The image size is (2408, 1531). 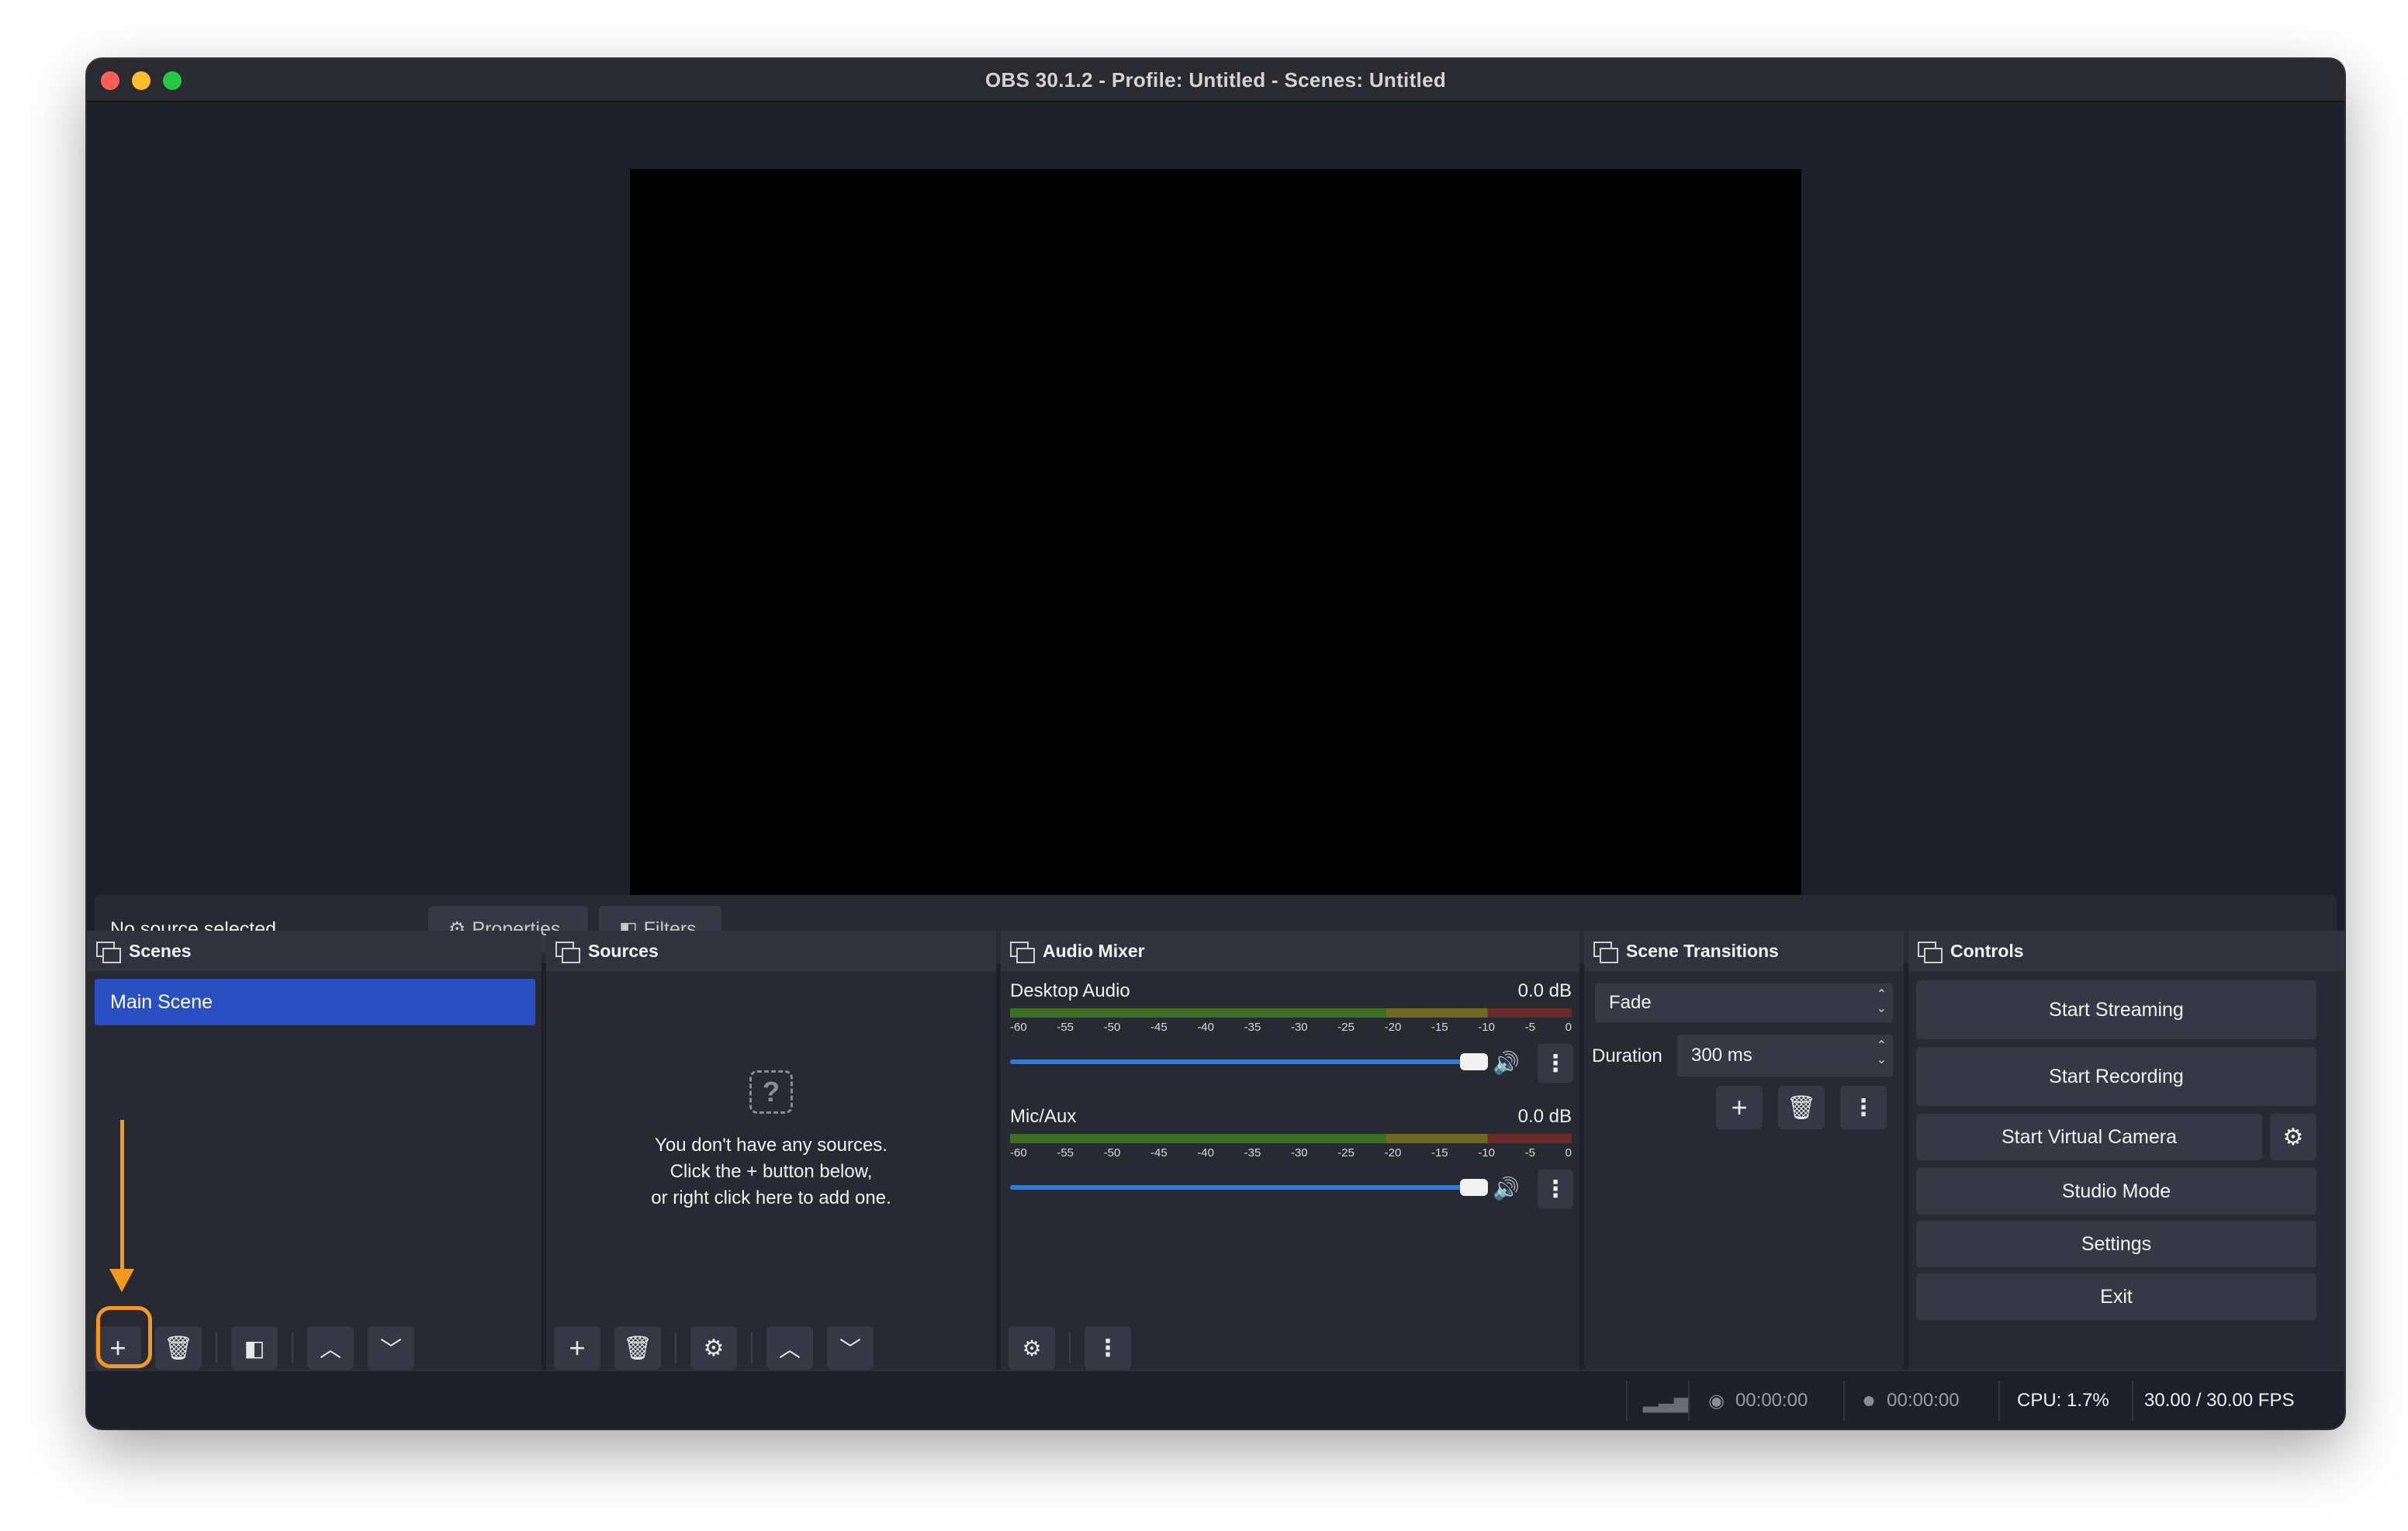 I want to click on sources-title: Sources, so click(x=623, y=950).